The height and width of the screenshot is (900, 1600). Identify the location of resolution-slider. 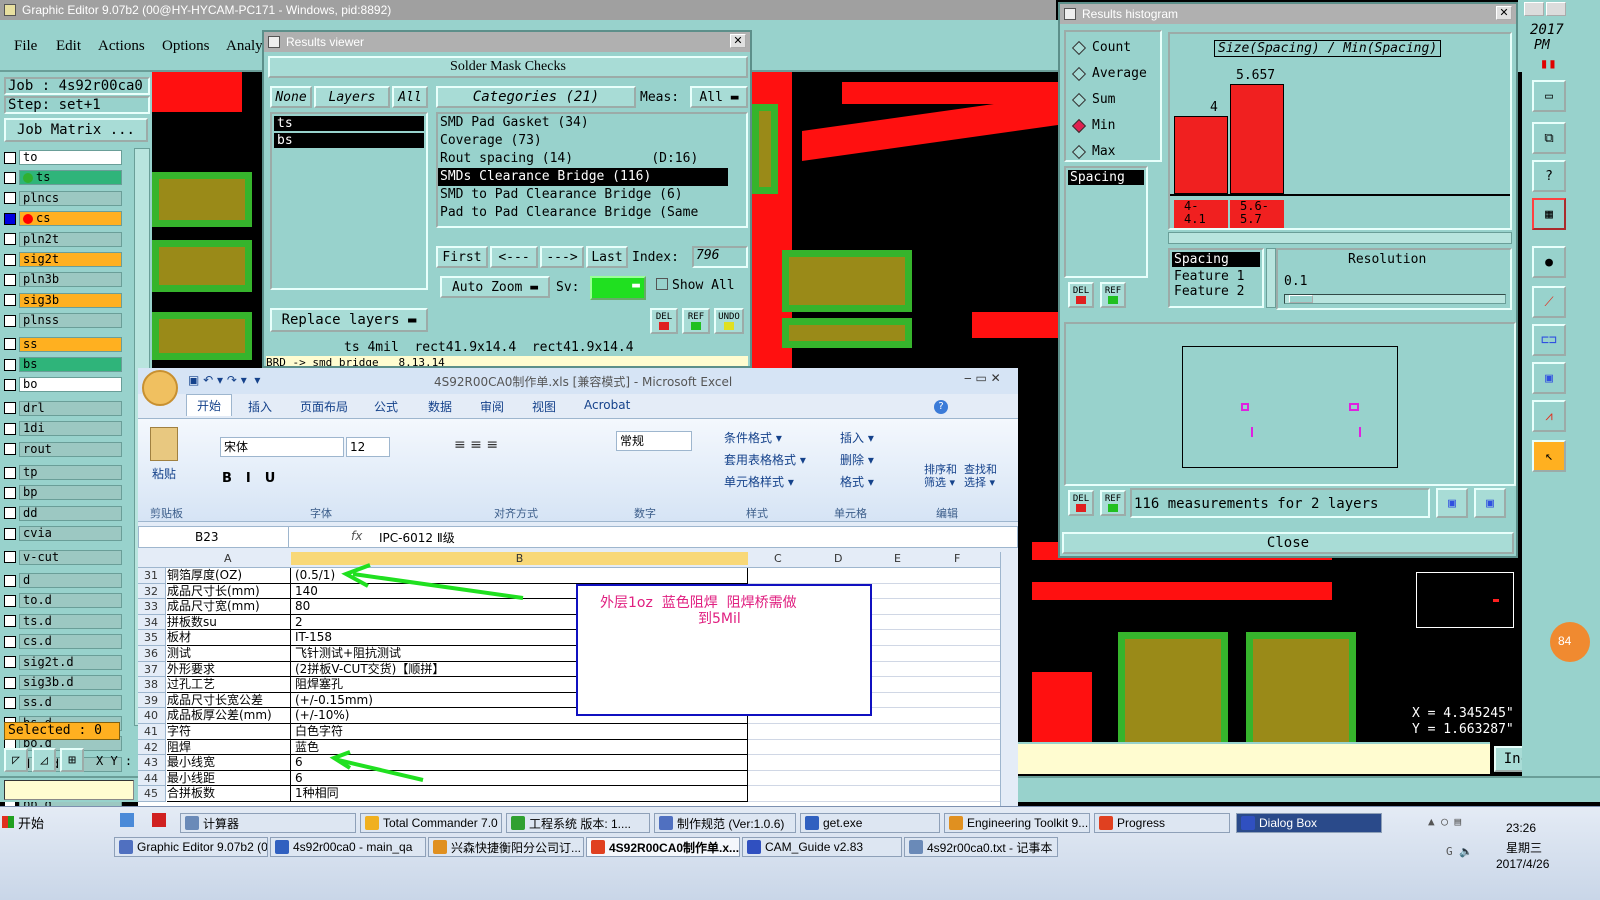
(1395, 299).